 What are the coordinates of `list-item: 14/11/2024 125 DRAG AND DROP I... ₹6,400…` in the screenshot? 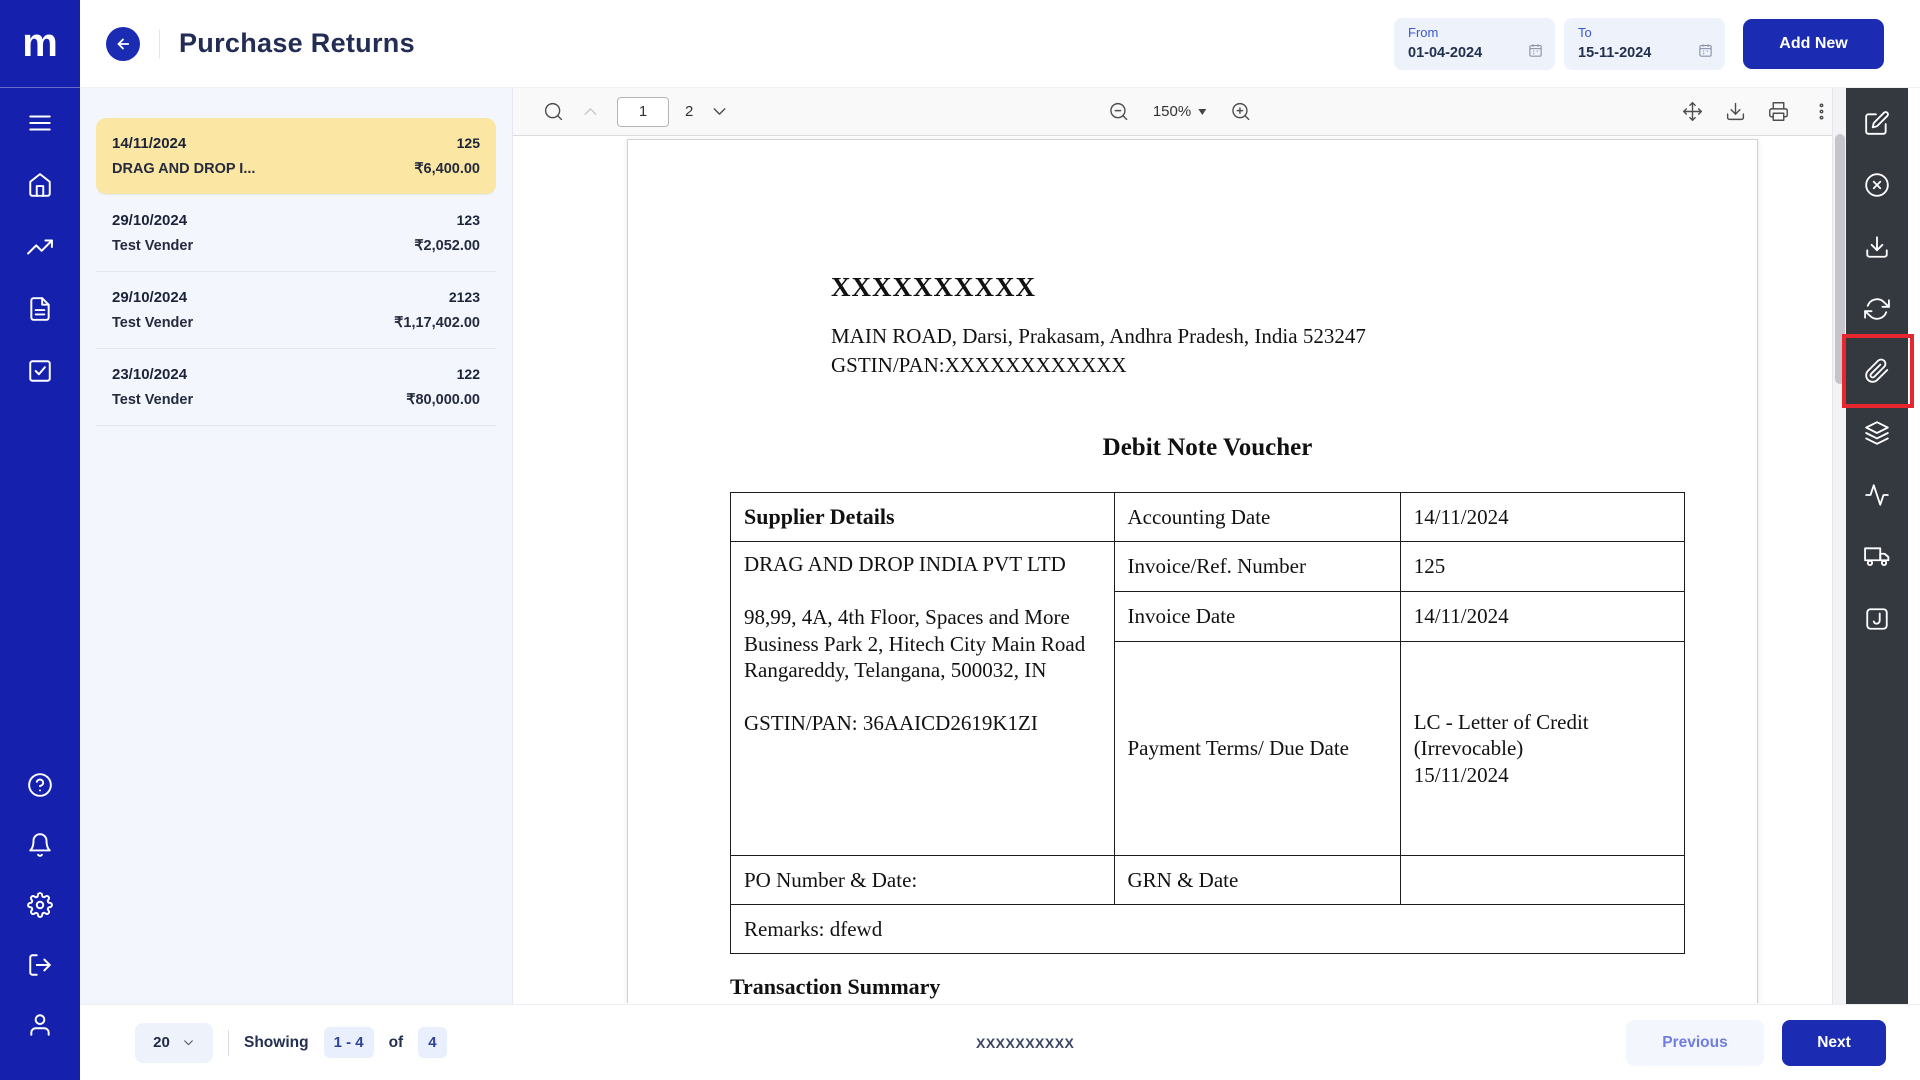 It's located at (296, 156).